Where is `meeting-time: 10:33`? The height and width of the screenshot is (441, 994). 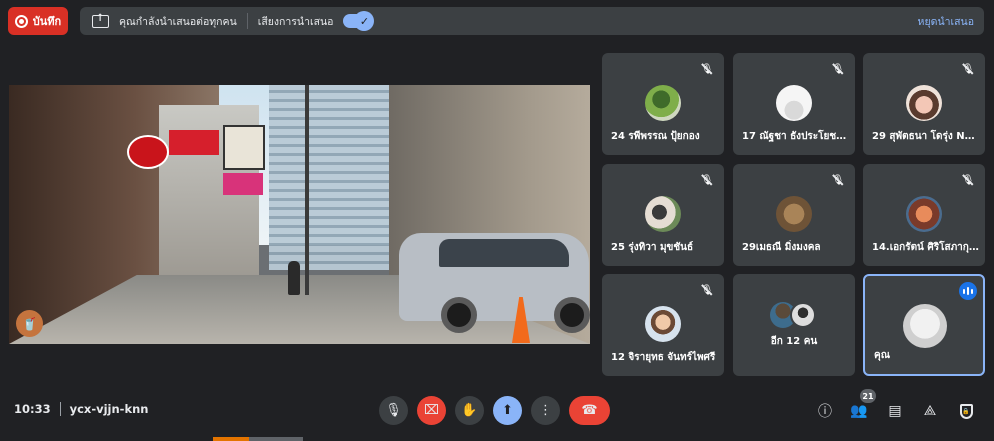
meeting-time: 10:33 is located at coordinates (32, 409).